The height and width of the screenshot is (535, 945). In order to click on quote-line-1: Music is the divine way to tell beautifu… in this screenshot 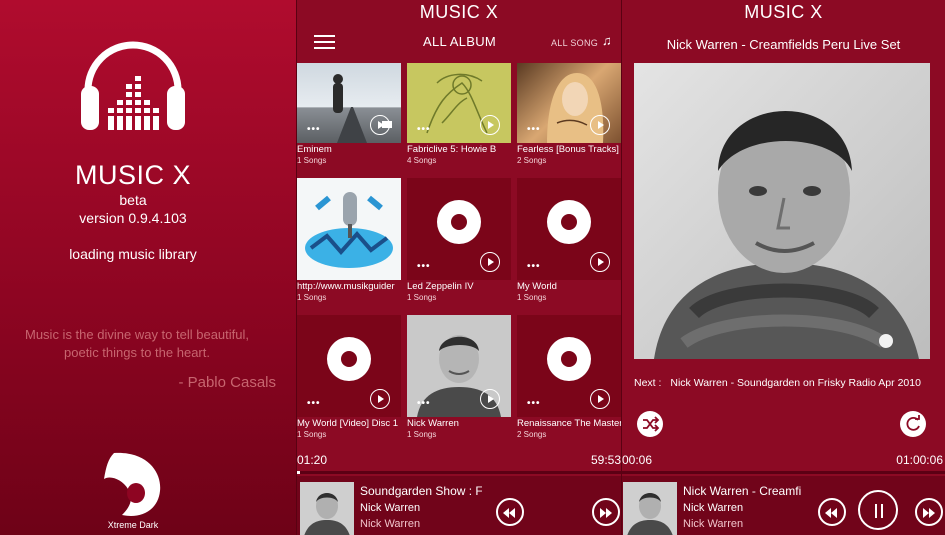, I will do `click(137, 334)`.